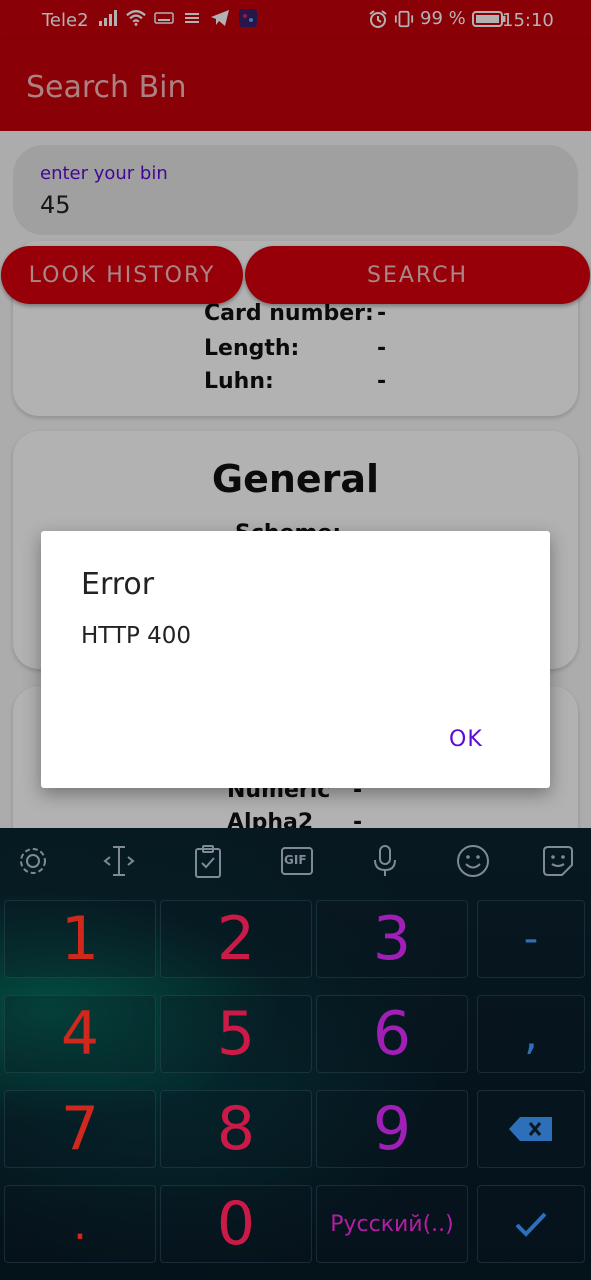  I want to click on ok-button: OK, so click(466, 739).